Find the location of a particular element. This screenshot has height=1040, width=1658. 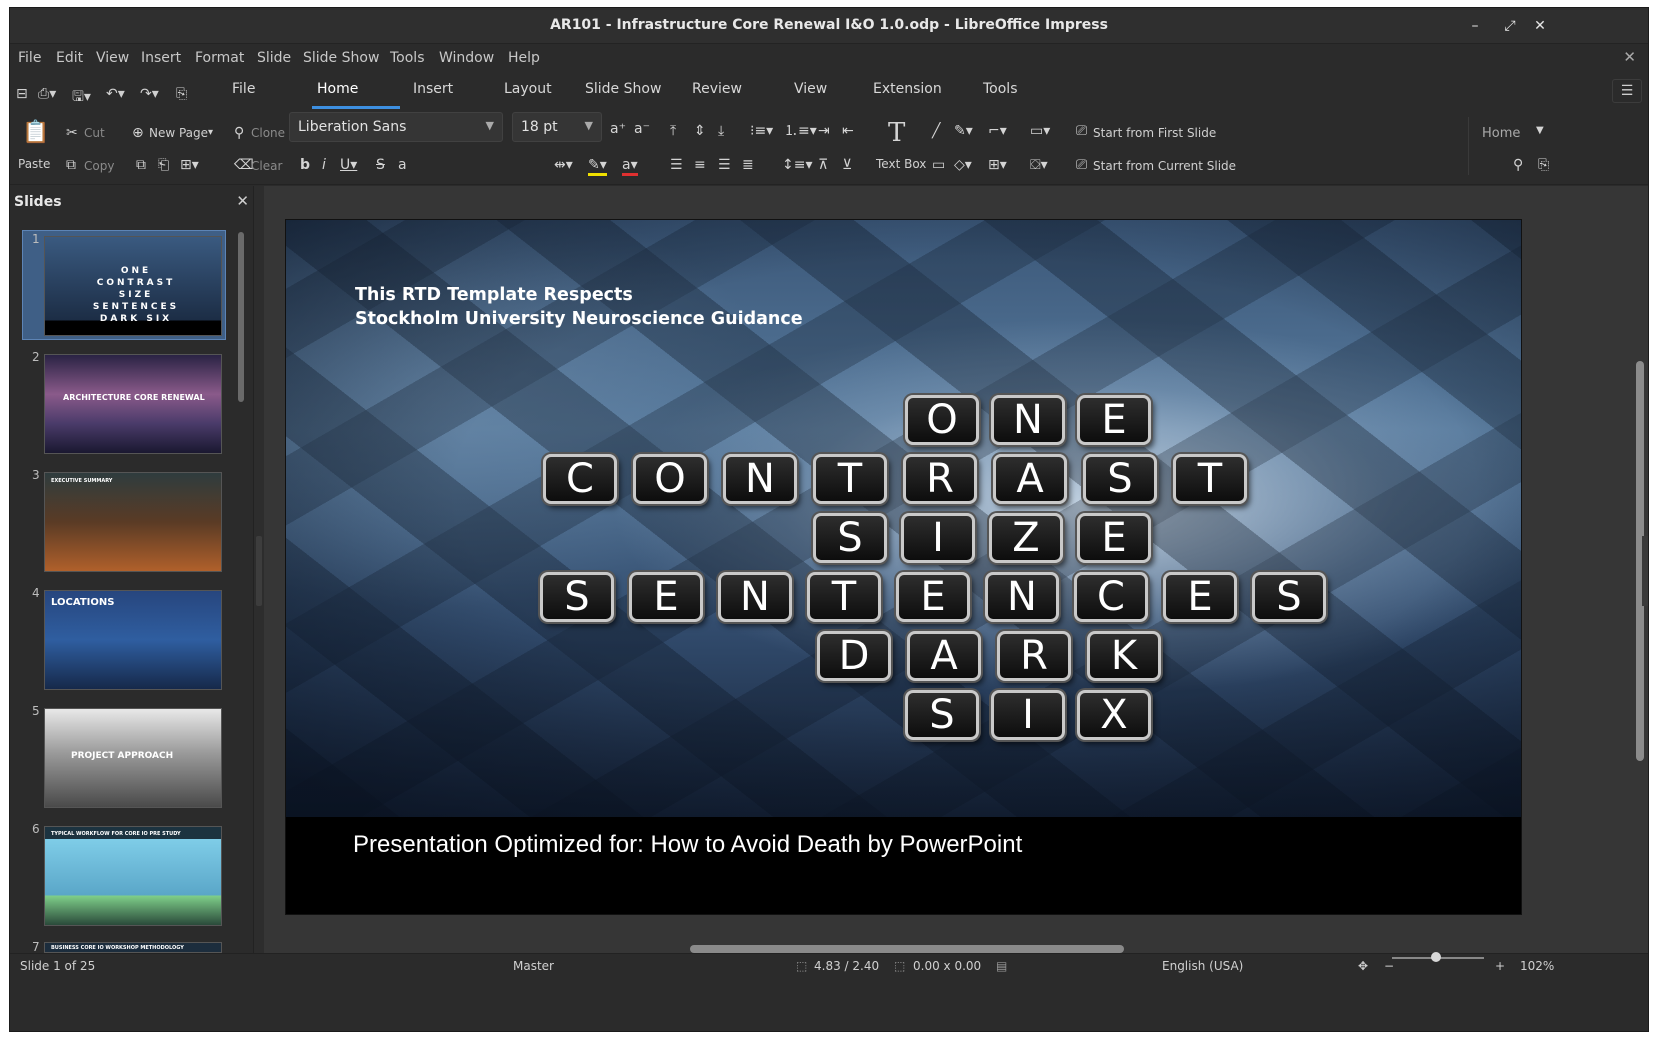

redo-icon: ↷▾ is located at coordinates (149, 94).